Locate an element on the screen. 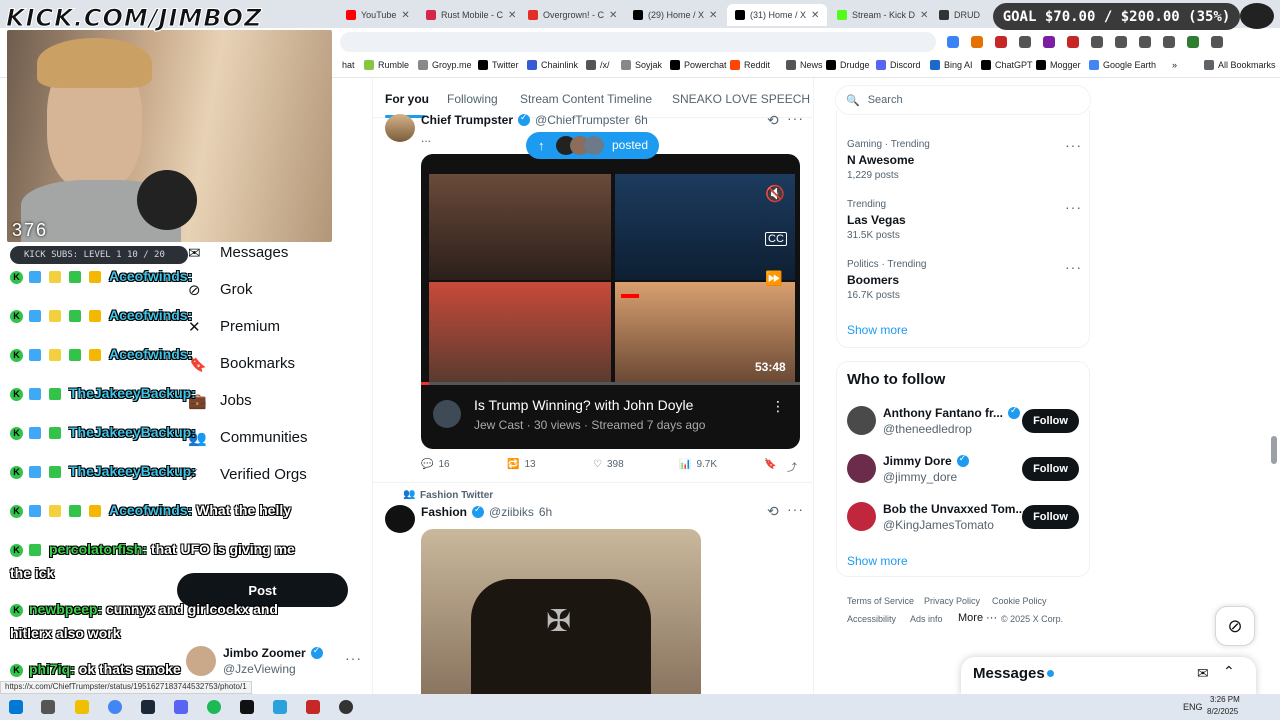 The height and width of the screenshot is (720, 1280). obs-icon is located at coordinates (313, 707).